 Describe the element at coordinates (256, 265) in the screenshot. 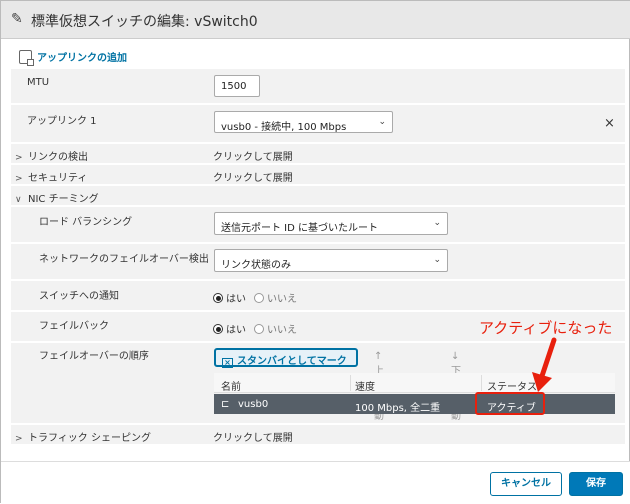

I see `failure-detection-value: リンク状態のみ` at that location.